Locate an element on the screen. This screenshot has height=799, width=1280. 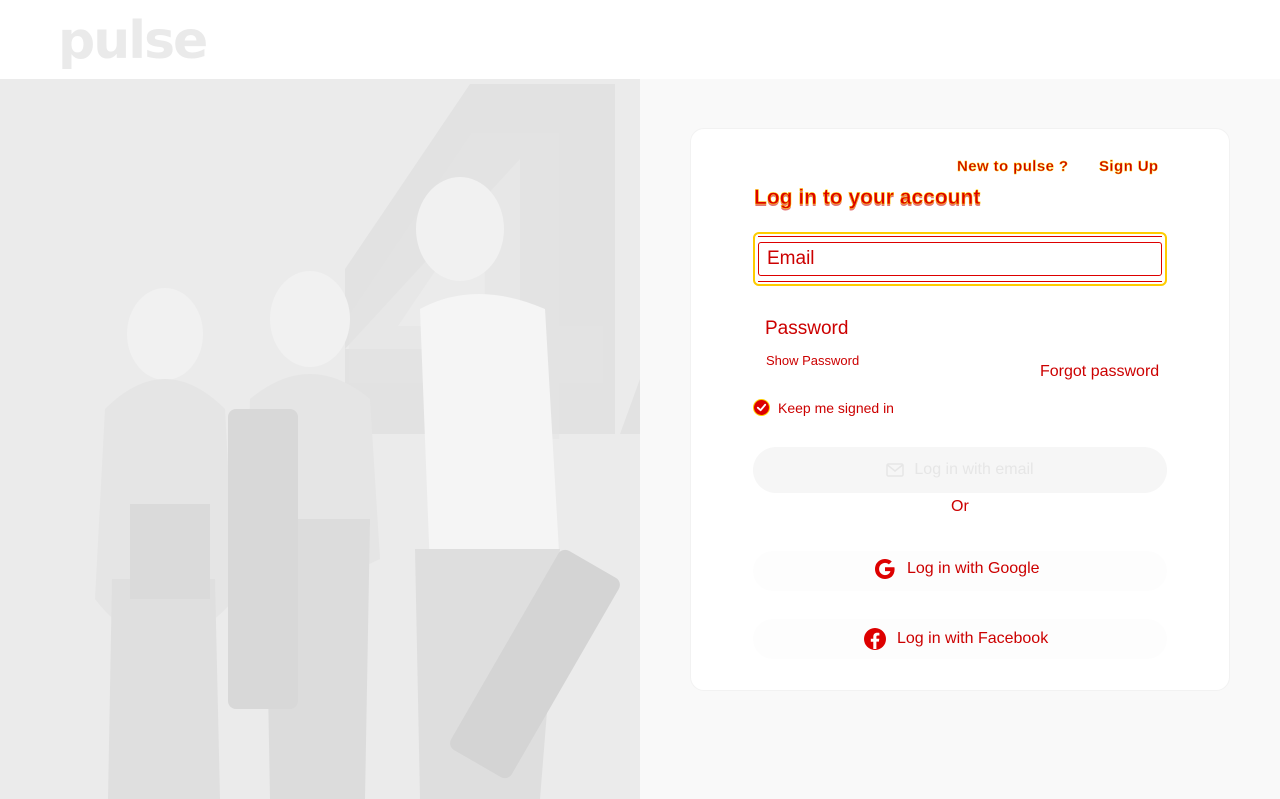
login-with-email-button: Log in with email is located at coordinates (960, 470).